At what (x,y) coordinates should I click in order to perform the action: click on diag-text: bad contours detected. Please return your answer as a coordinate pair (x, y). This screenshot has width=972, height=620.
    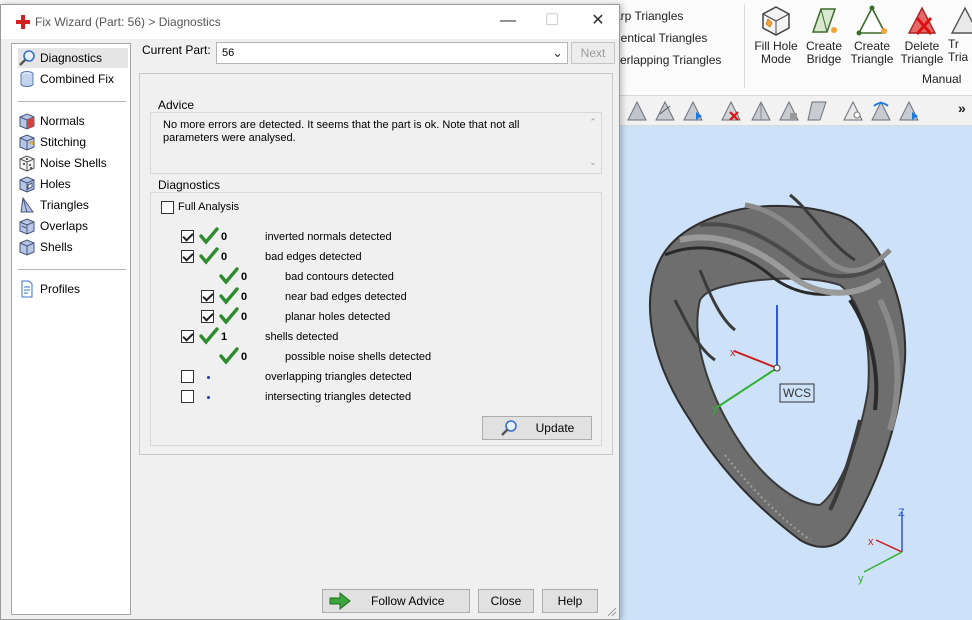
    Looking at the image, I should click on (339, 277).